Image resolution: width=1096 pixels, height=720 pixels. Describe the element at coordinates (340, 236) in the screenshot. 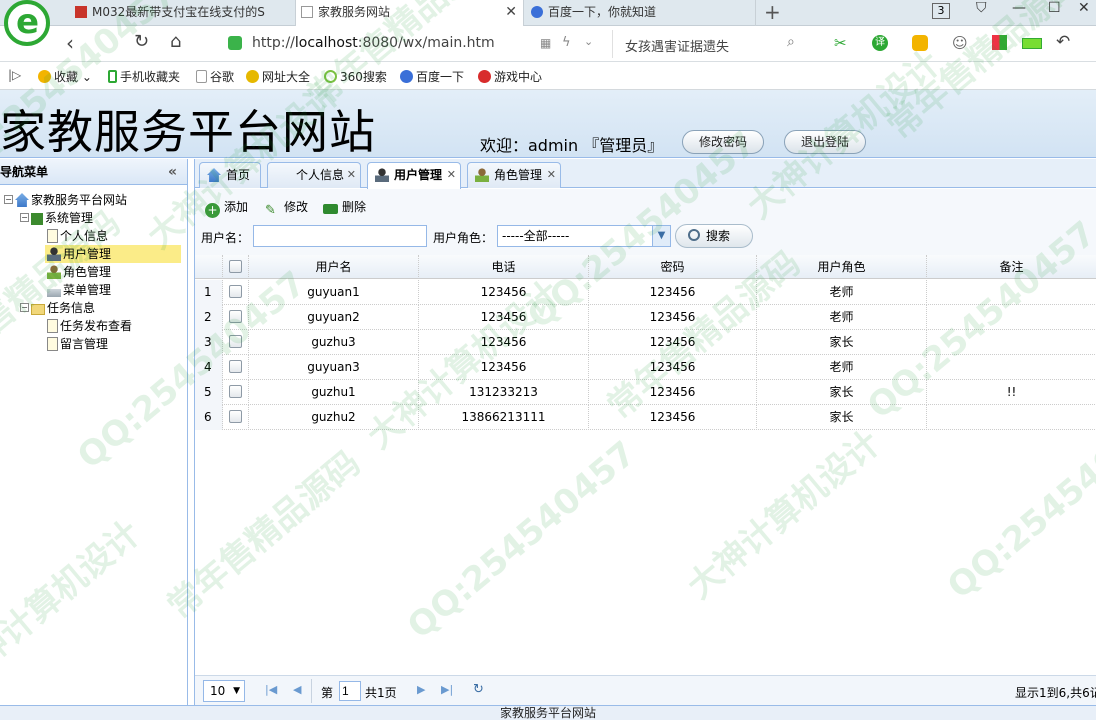

I see `username-input` at that location.